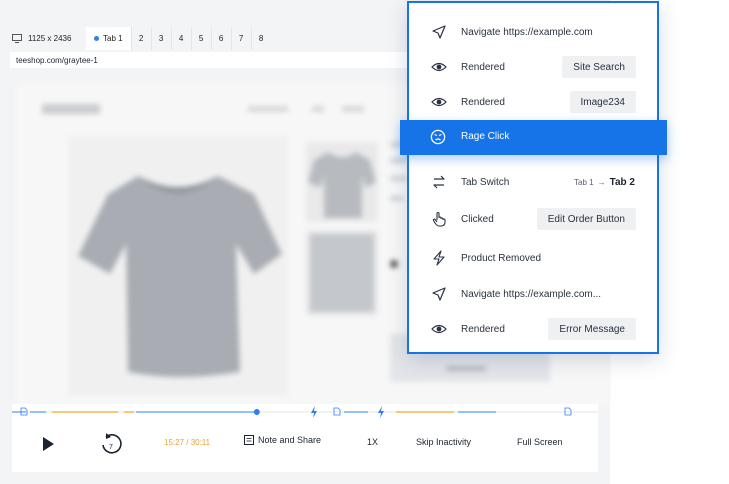  What do you see at coordinates (540, 442) in the screenshot?
I see `full-screen-button: Full Screen` at bounding box center [540, 442].